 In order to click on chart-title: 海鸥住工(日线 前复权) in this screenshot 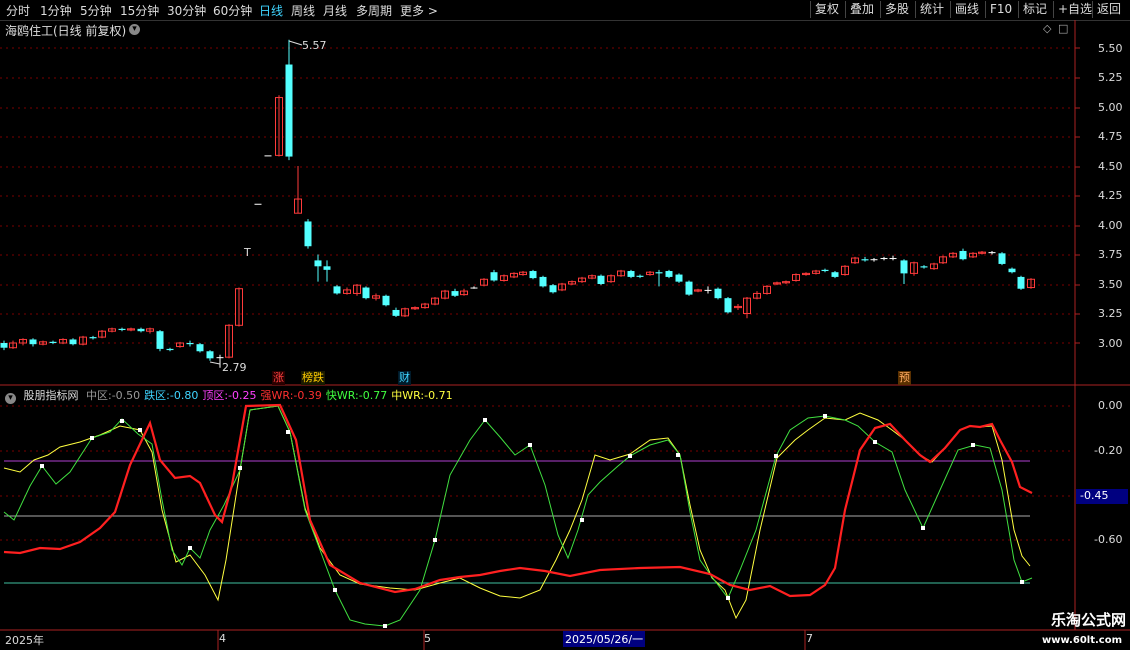, I will do `click(66, 31)`.